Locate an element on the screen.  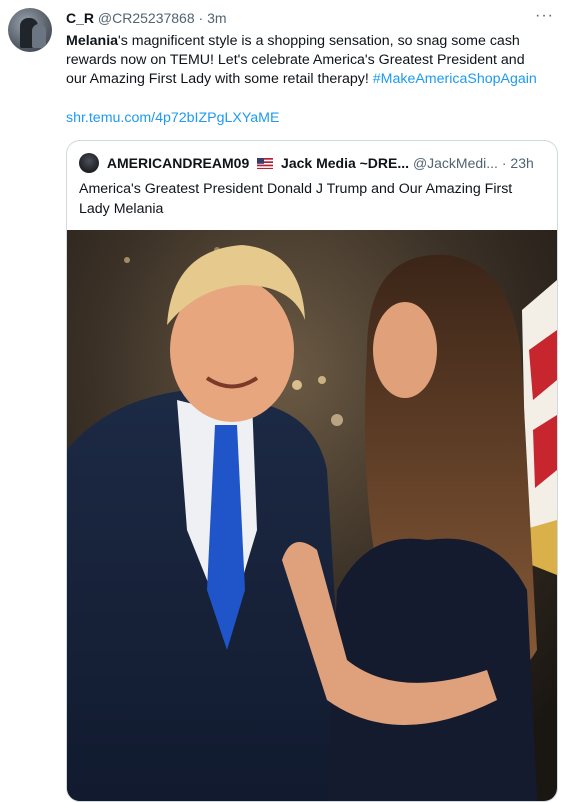
tweet-header: C_R @CR25237868 · 3m is located at coordinates (146, 18).